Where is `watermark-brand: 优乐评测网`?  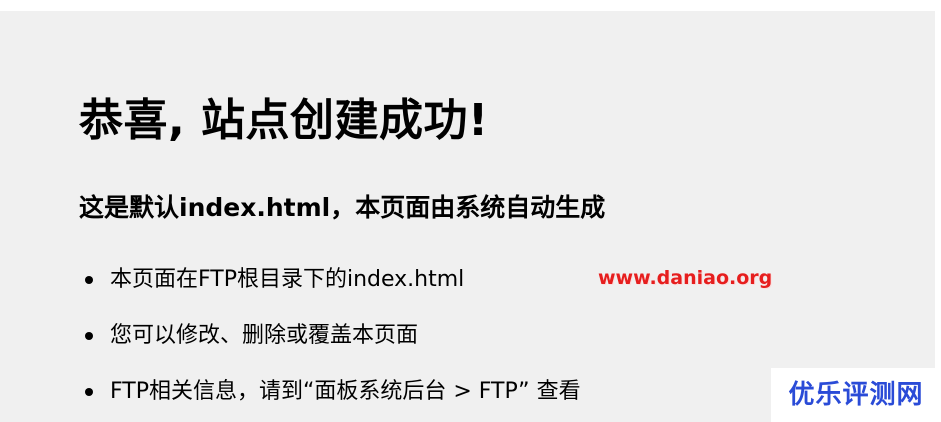
watermark-brand: 优乐评测网 is located at coordinates (856, 395).